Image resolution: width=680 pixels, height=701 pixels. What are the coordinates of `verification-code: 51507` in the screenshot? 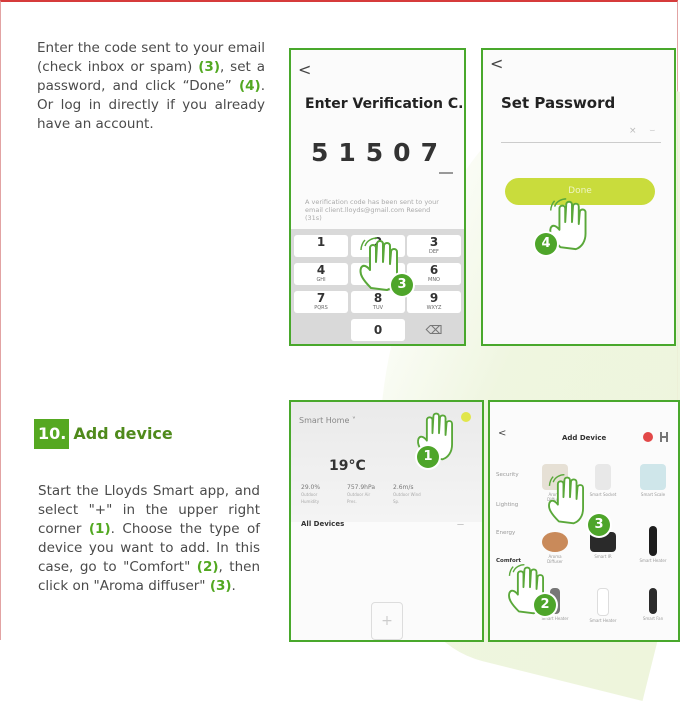 It's located at (379, 152).